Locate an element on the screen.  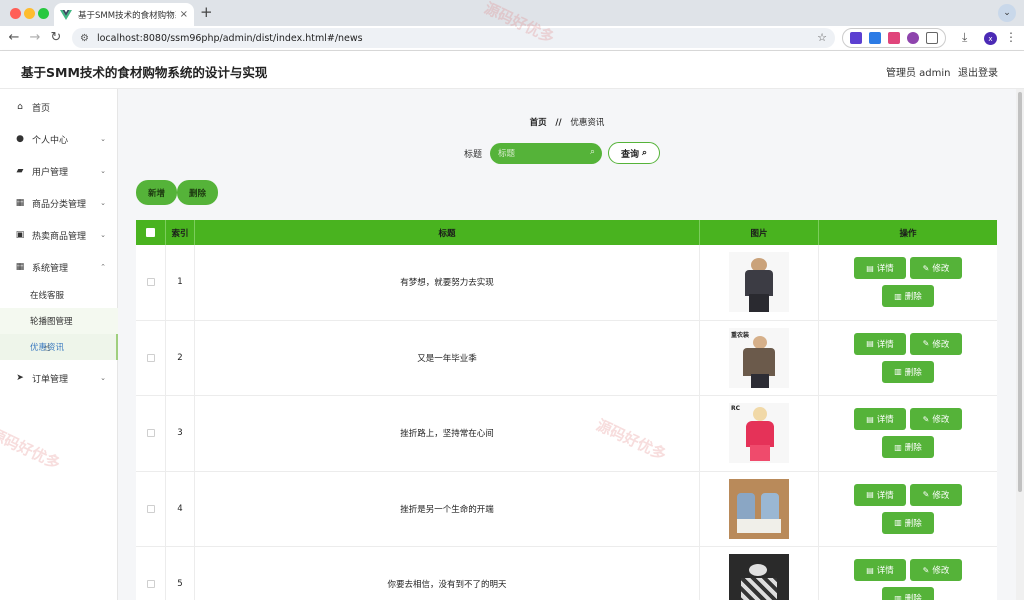
admin-label: 管理员 admin is located at coordinates (918, 73).